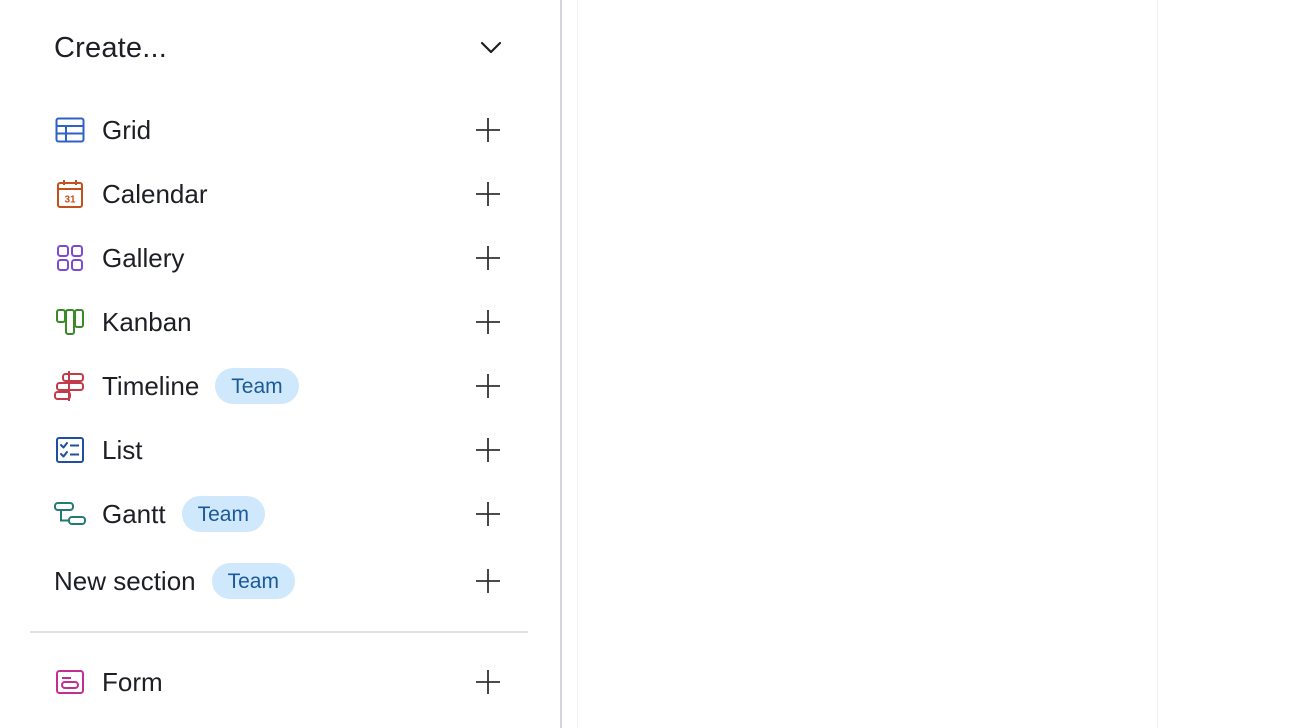  Describe the element at coordinates (488, 194) in the screenshot. I see `add-calendar-button` at that location.